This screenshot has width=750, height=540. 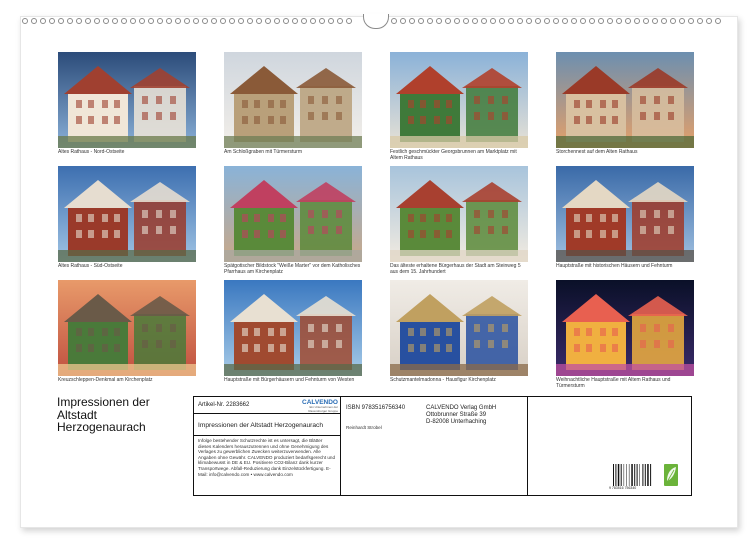 What do you see at coordinates (461, 408) in the screenshot?
I see `publisher-name: CALVENDO Verlag GmbH` at bounding box center [461, 408].